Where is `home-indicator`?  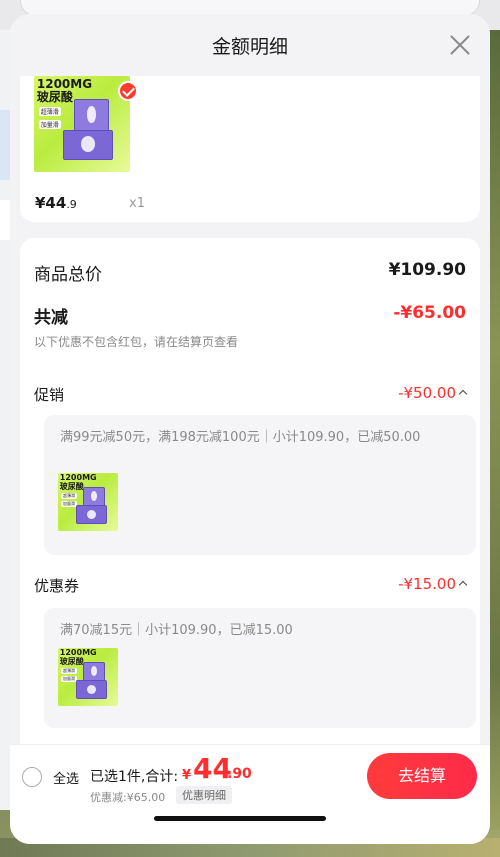 home-indicator is located at coordinates (240, 818).